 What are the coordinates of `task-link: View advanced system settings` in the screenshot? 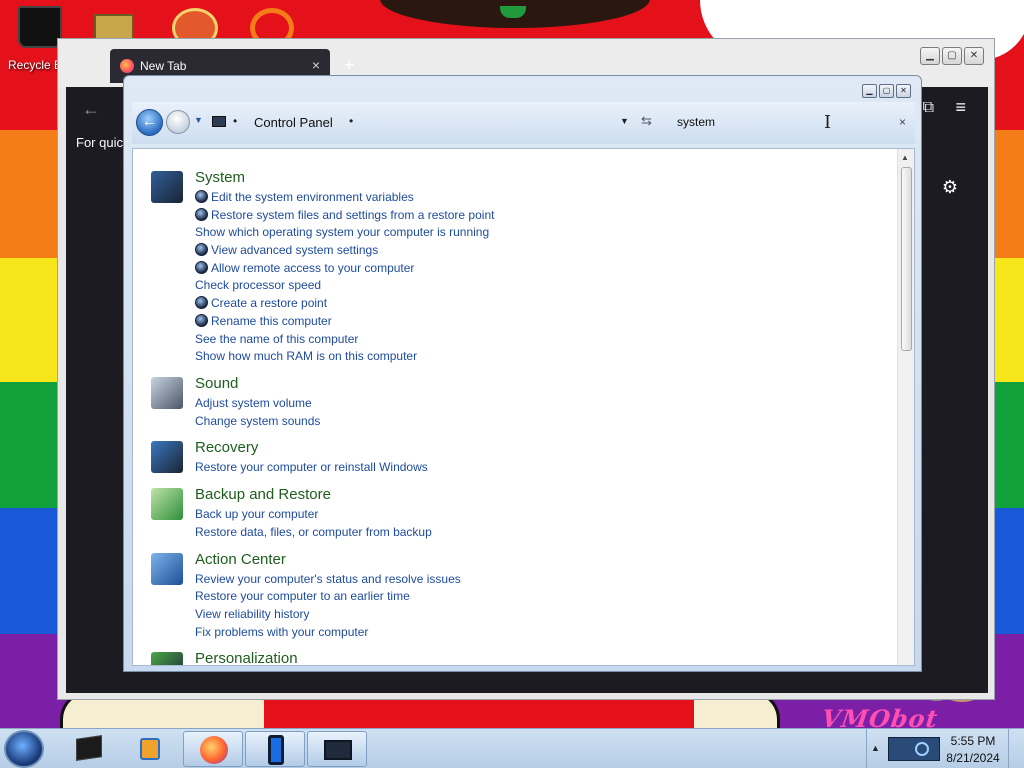 It's located at (344, 251).